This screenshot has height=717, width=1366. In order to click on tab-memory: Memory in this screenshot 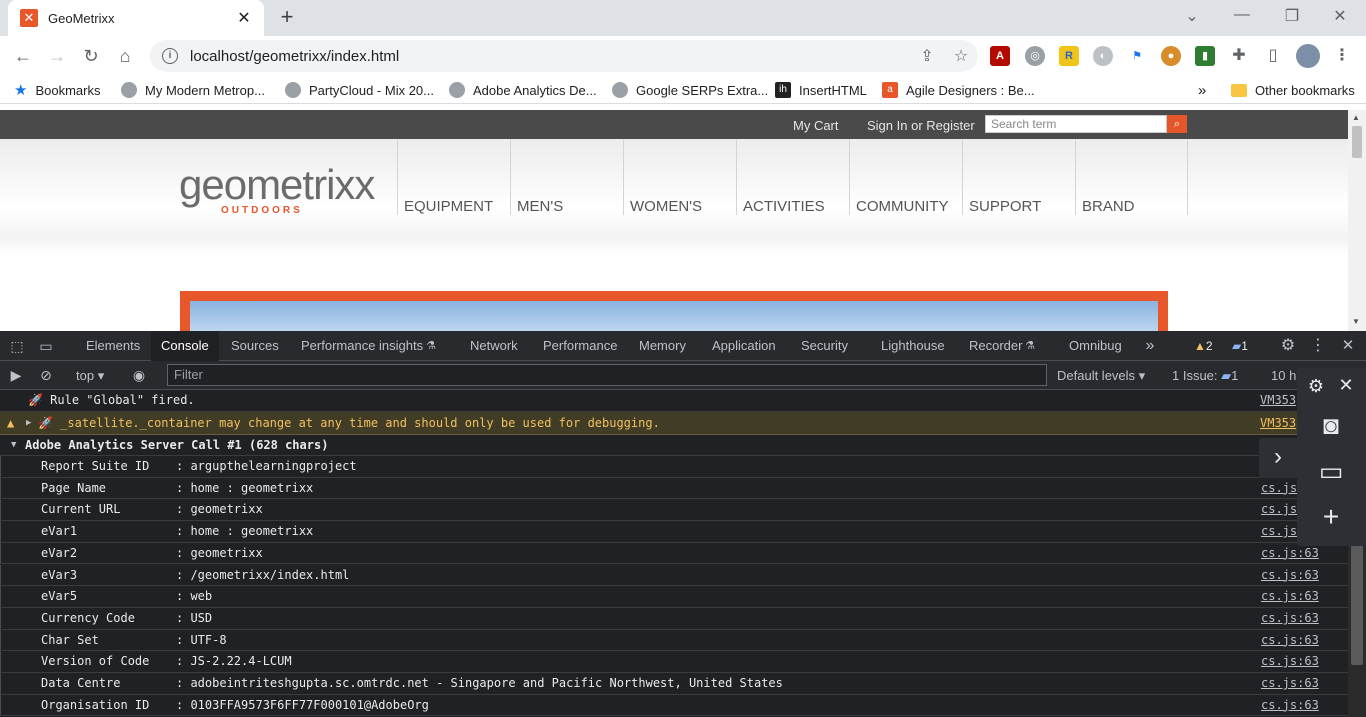, I will do `click(662, 346)`.